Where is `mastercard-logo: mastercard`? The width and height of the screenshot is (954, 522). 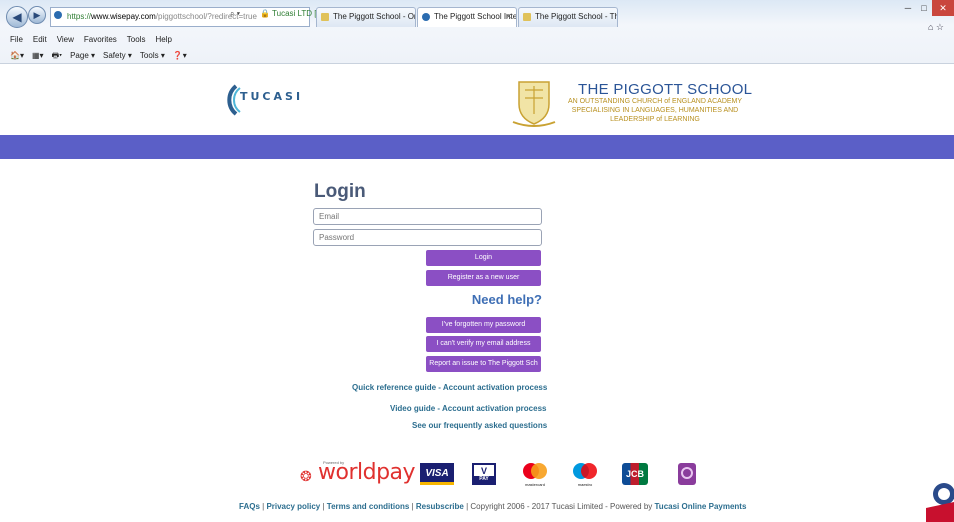
mastercard-logo: mastercard is located at coordinates (535, 475).